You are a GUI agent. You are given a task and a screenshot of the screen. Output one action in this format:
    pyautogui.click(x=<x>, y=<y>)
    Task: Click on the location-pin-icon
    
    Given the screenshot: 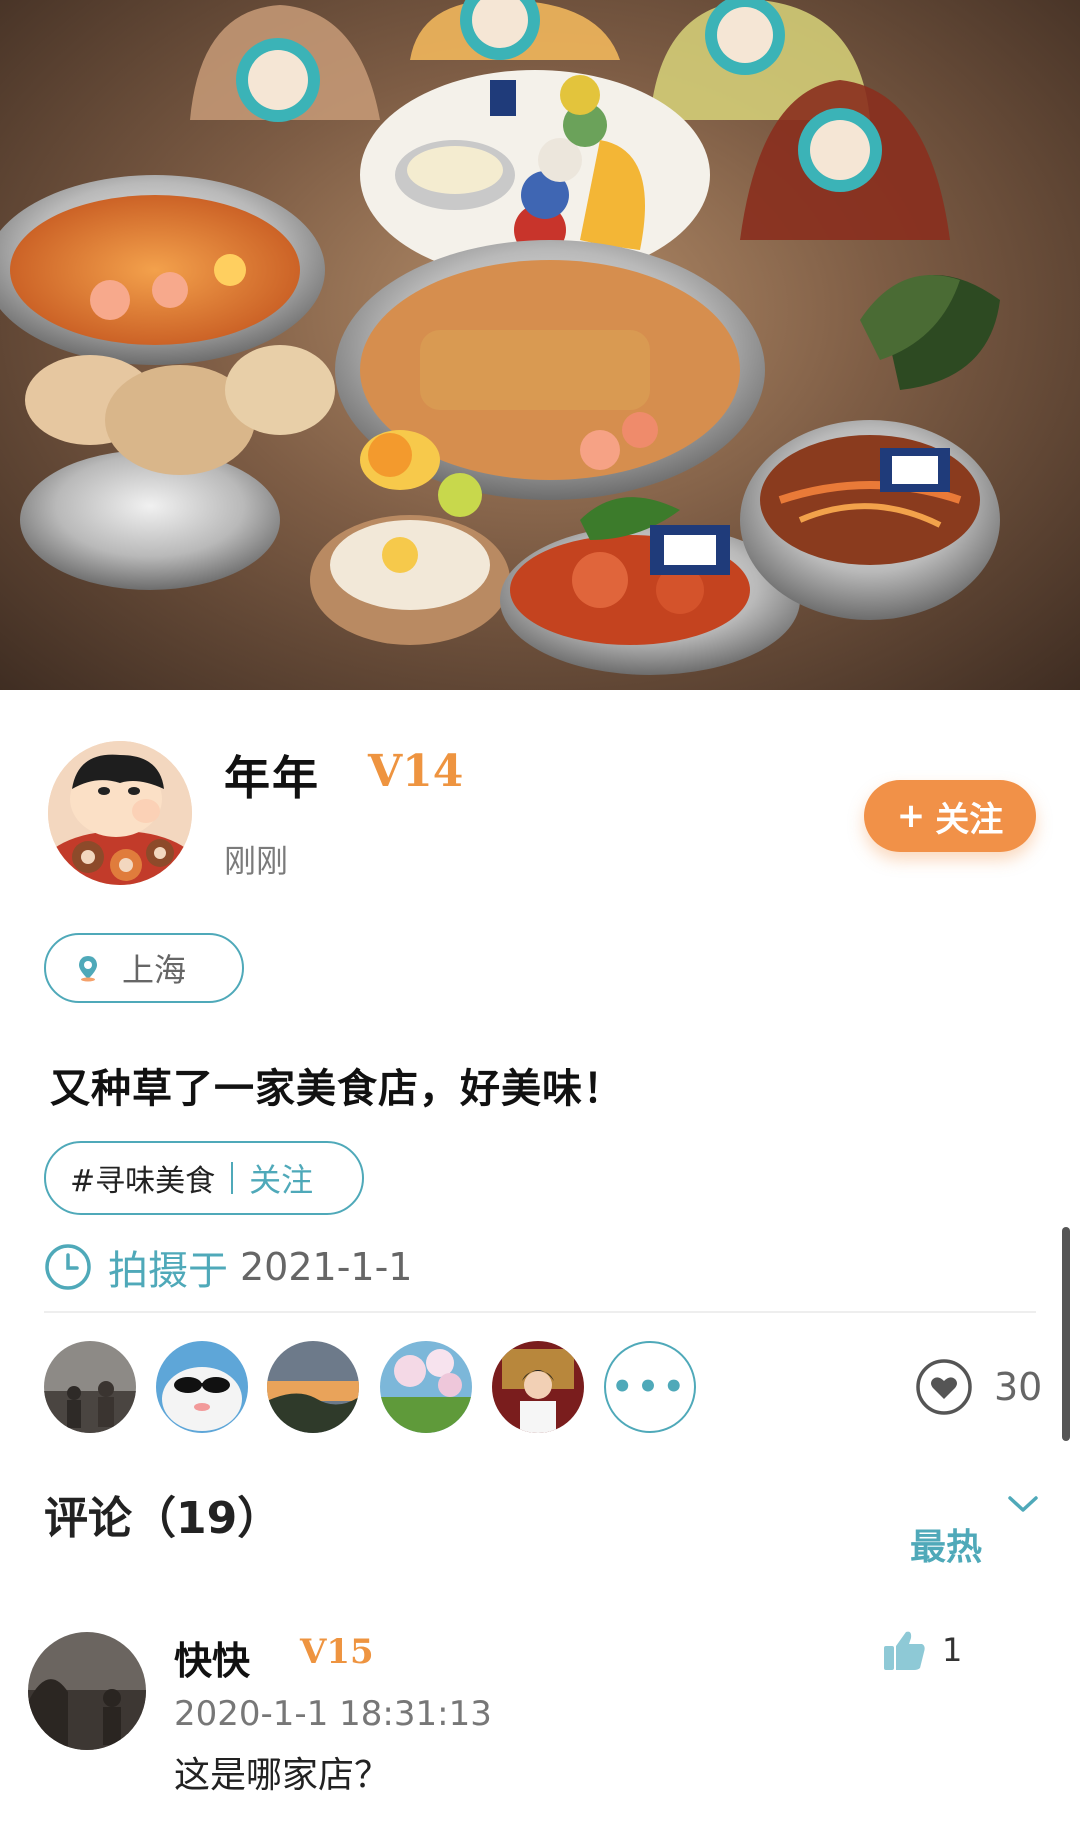 What is the action you would take?
    pyautogui.click(x=88, y=969)
    